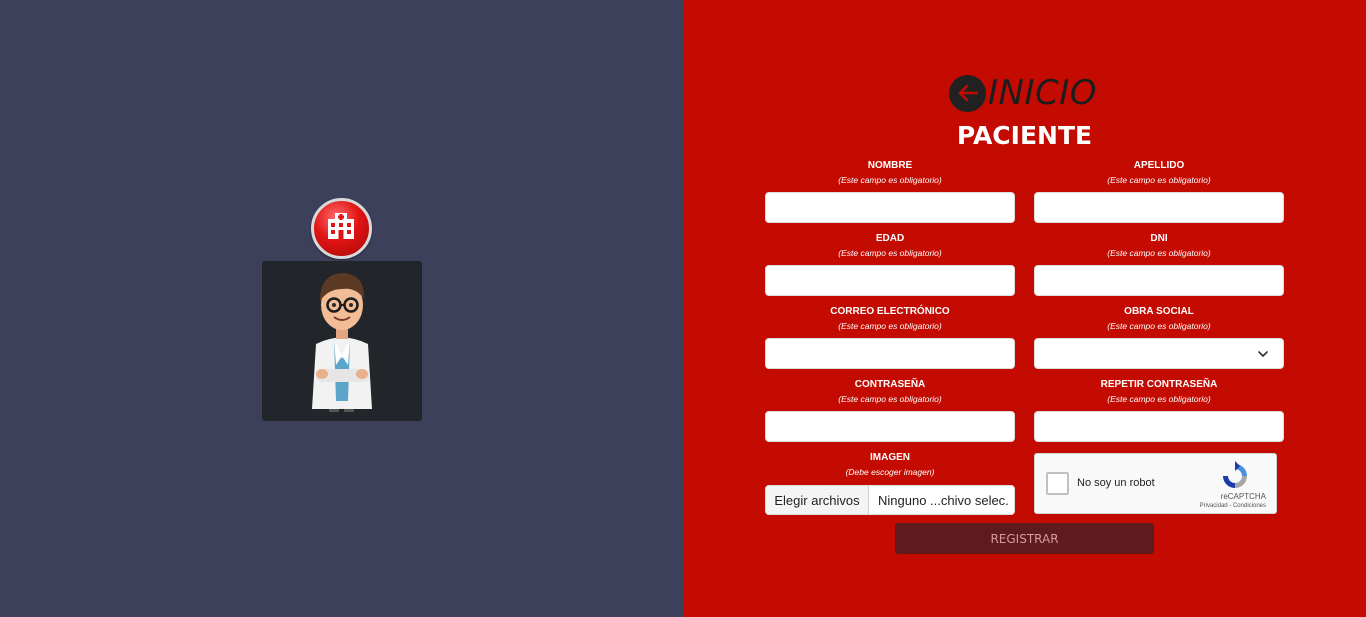  I want to click on captcha-brand: reCAPTCHA, so click(1243, 496).